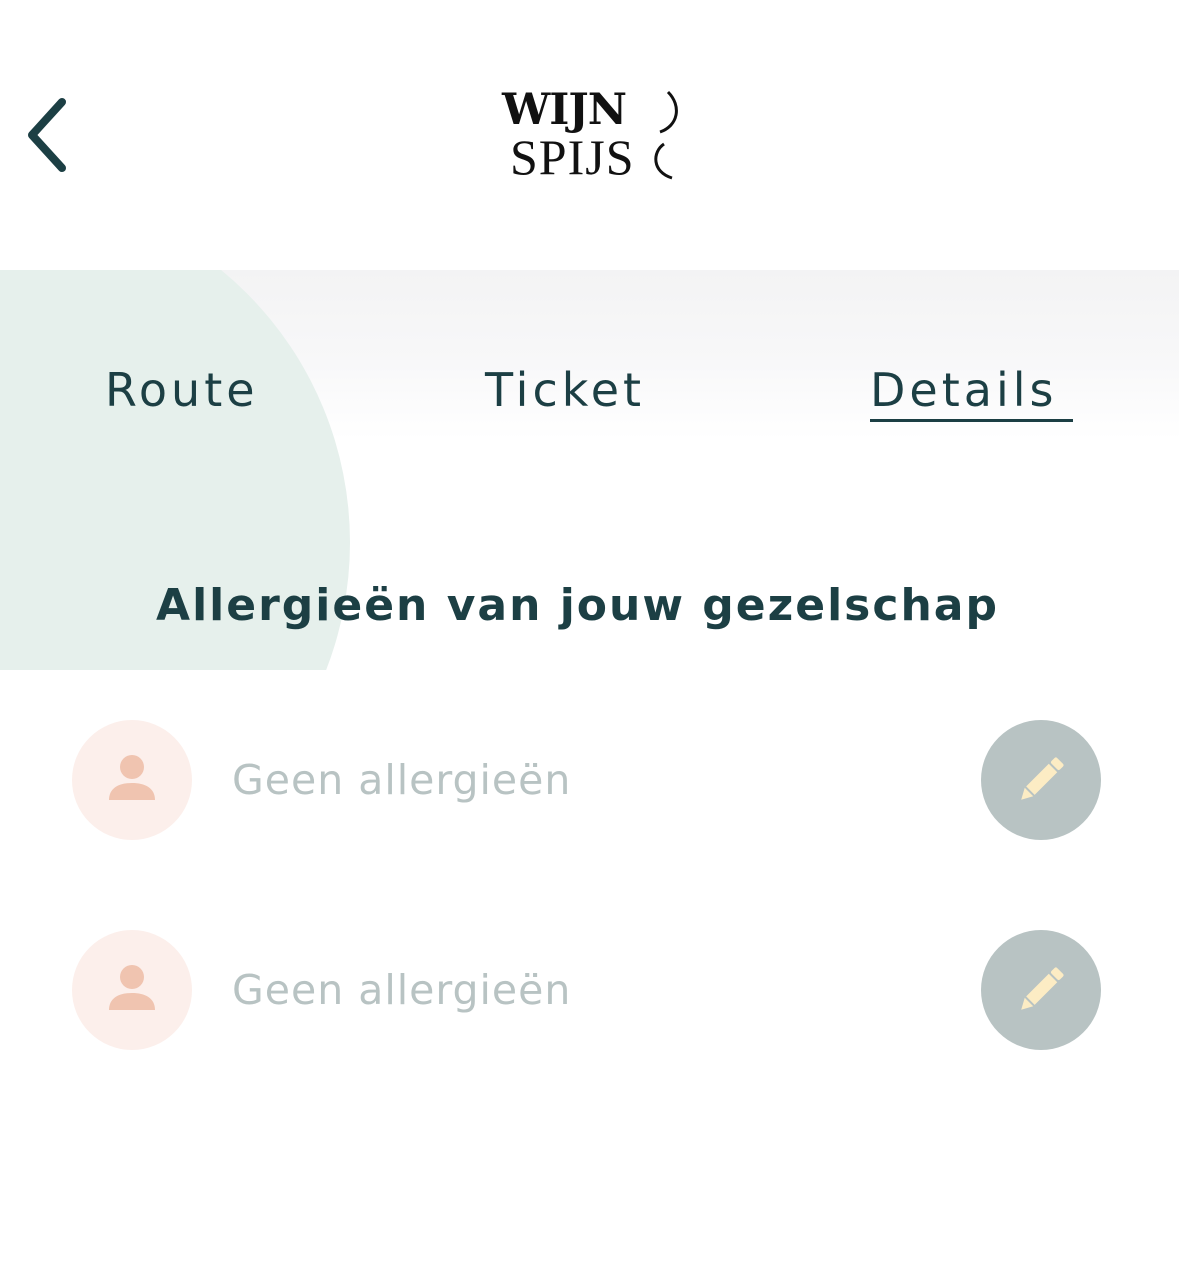 This screenshot has height=1288, width=1179. What do you see at coordinates (971, 420) in the screenshot?
I see `active-tab-indicator` at bounding box center [971, 420].